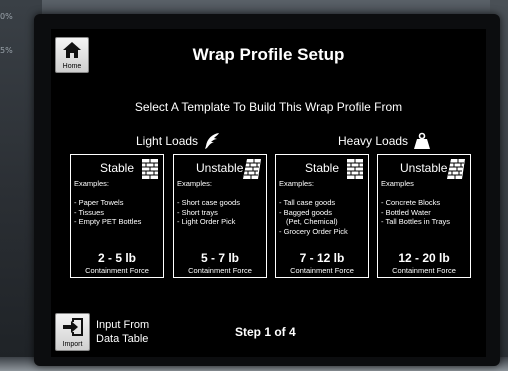 The width and height of the screenshot is (508, 371). I want to click on containment-force-value: 7 - 12 lb, so click(322, 258).